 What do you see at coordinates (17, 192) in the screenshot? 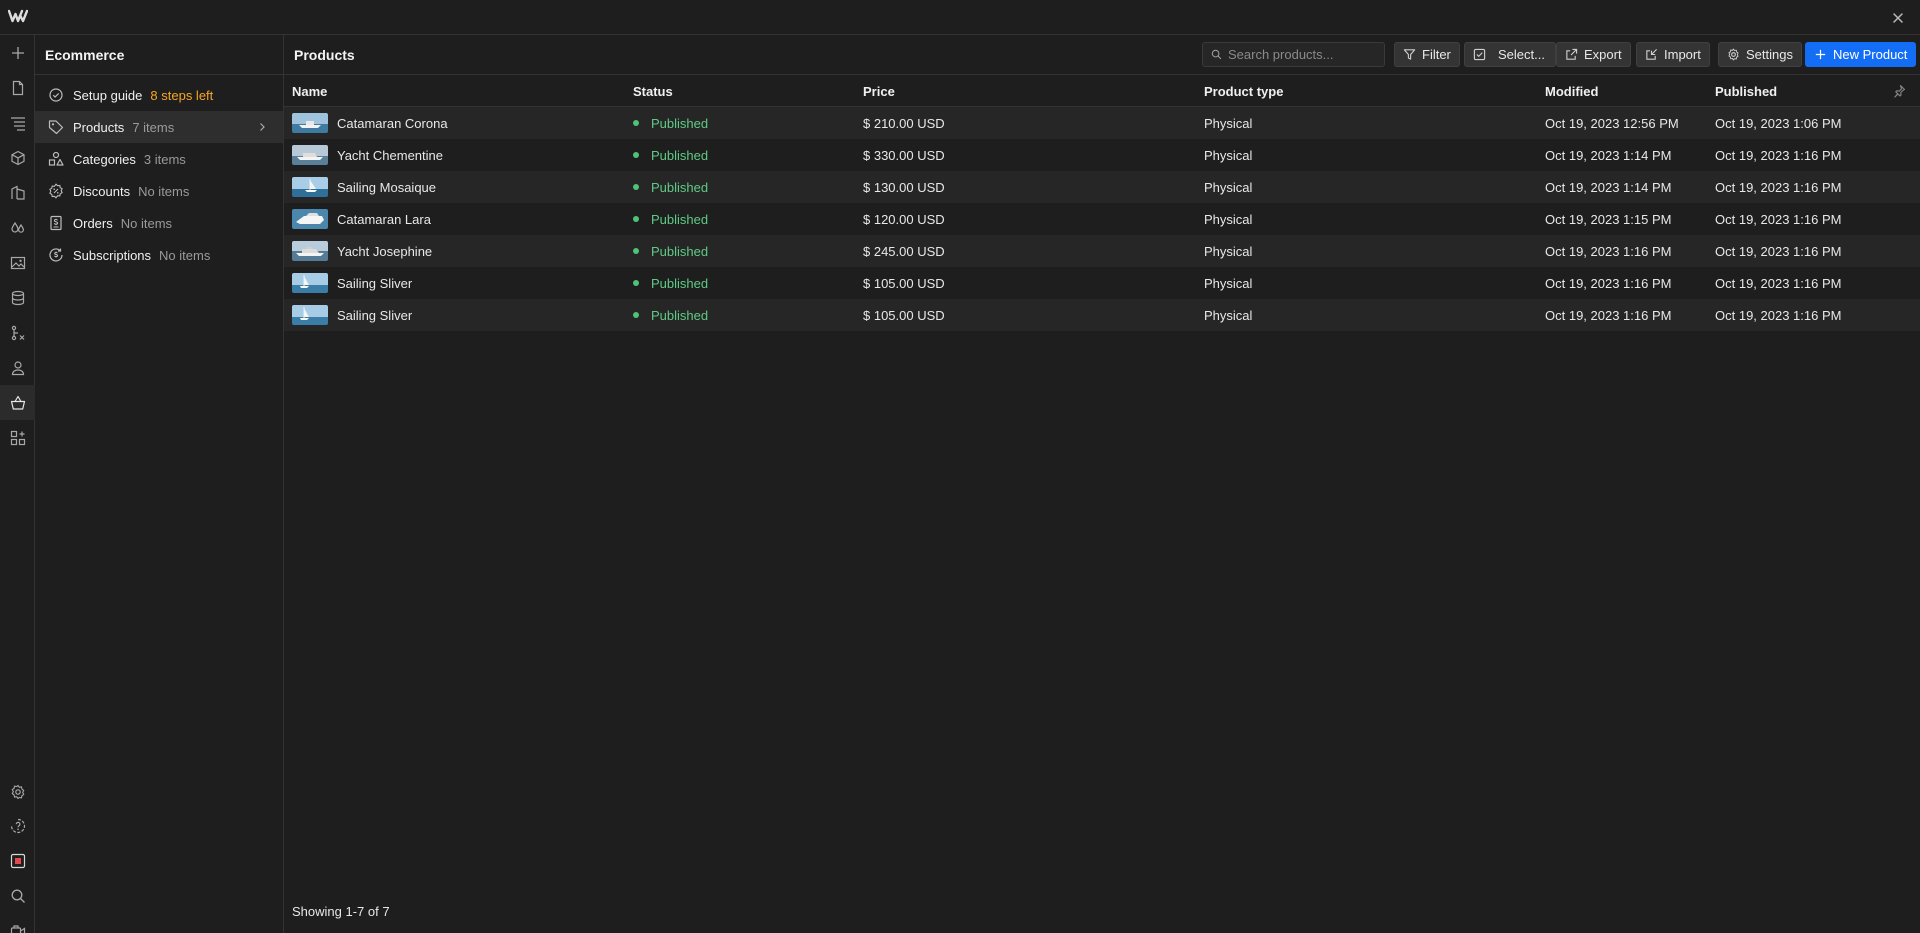
I see `library-icon` at bounding box center [17, 192].